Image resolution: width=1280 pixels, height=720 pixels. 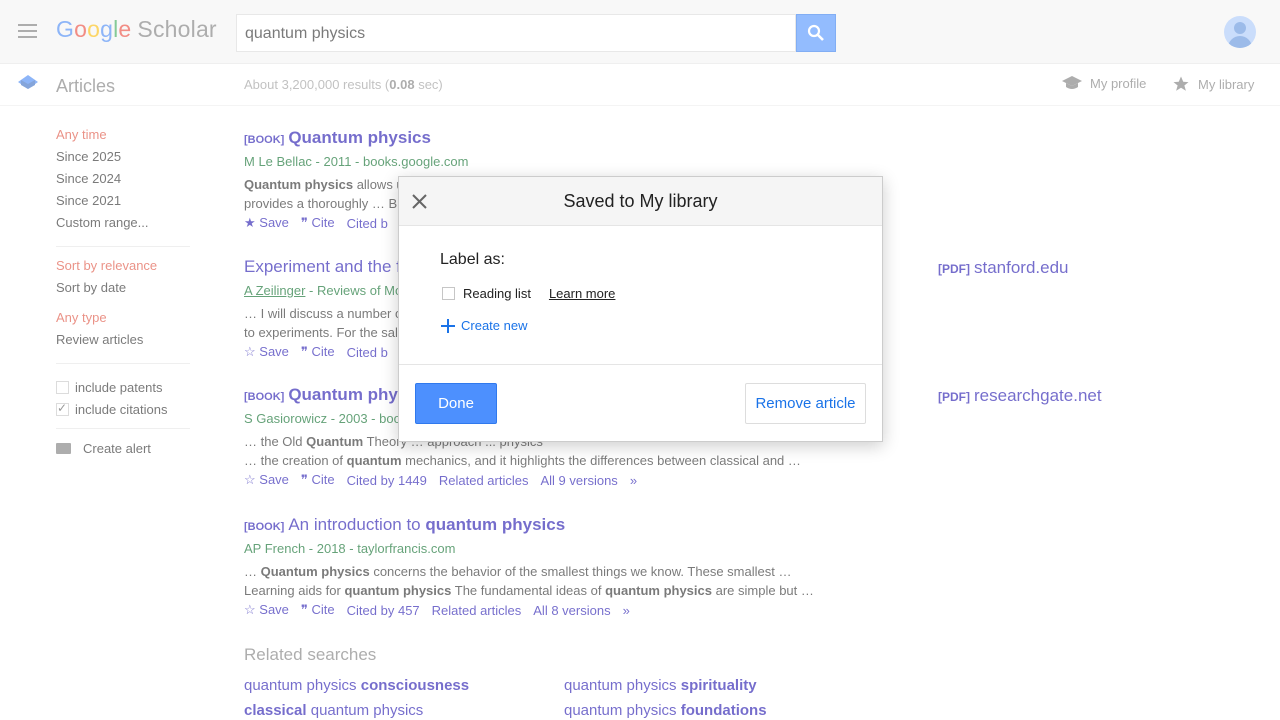 I want to click on citations-checkbox, so click(x=62, y=408).